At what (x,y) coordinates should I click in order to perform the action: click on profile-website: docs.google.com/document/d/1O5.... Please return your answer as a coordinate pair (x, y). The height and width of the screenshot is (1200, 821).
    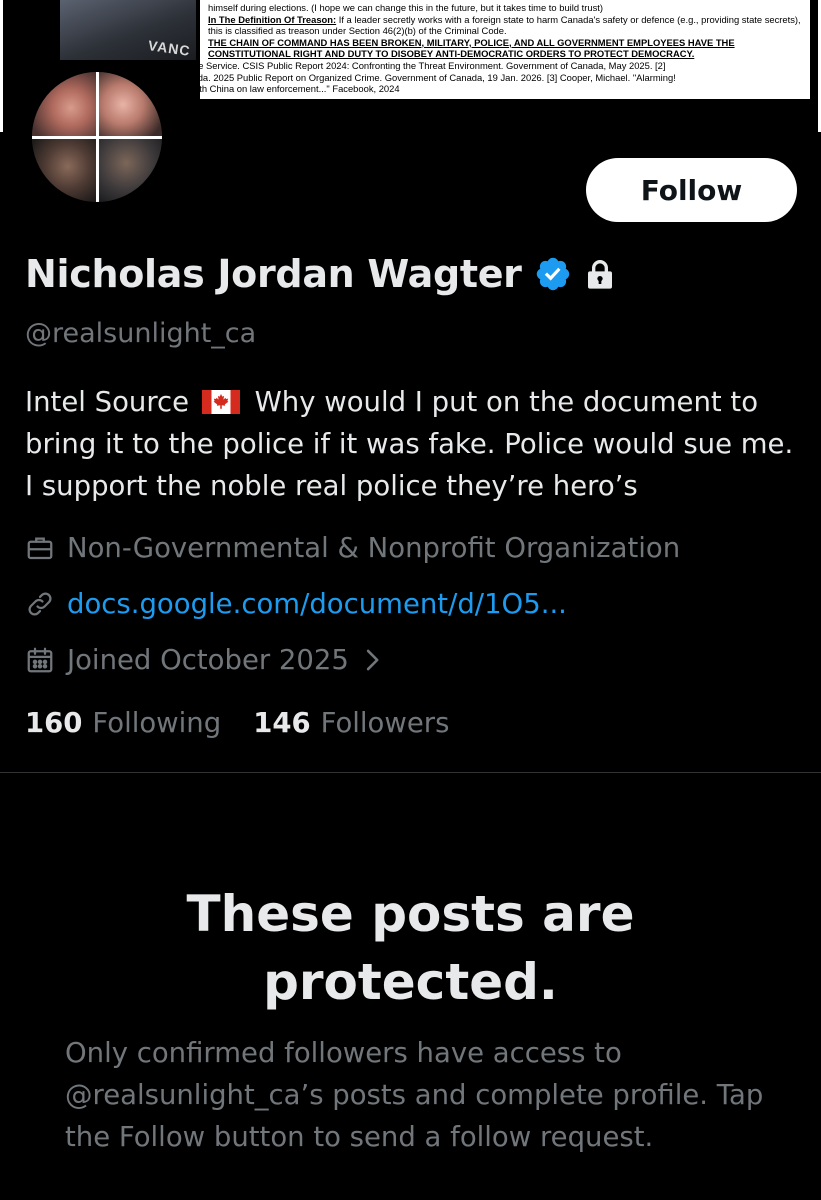
    Looking at the image, I should click on (296, 604).